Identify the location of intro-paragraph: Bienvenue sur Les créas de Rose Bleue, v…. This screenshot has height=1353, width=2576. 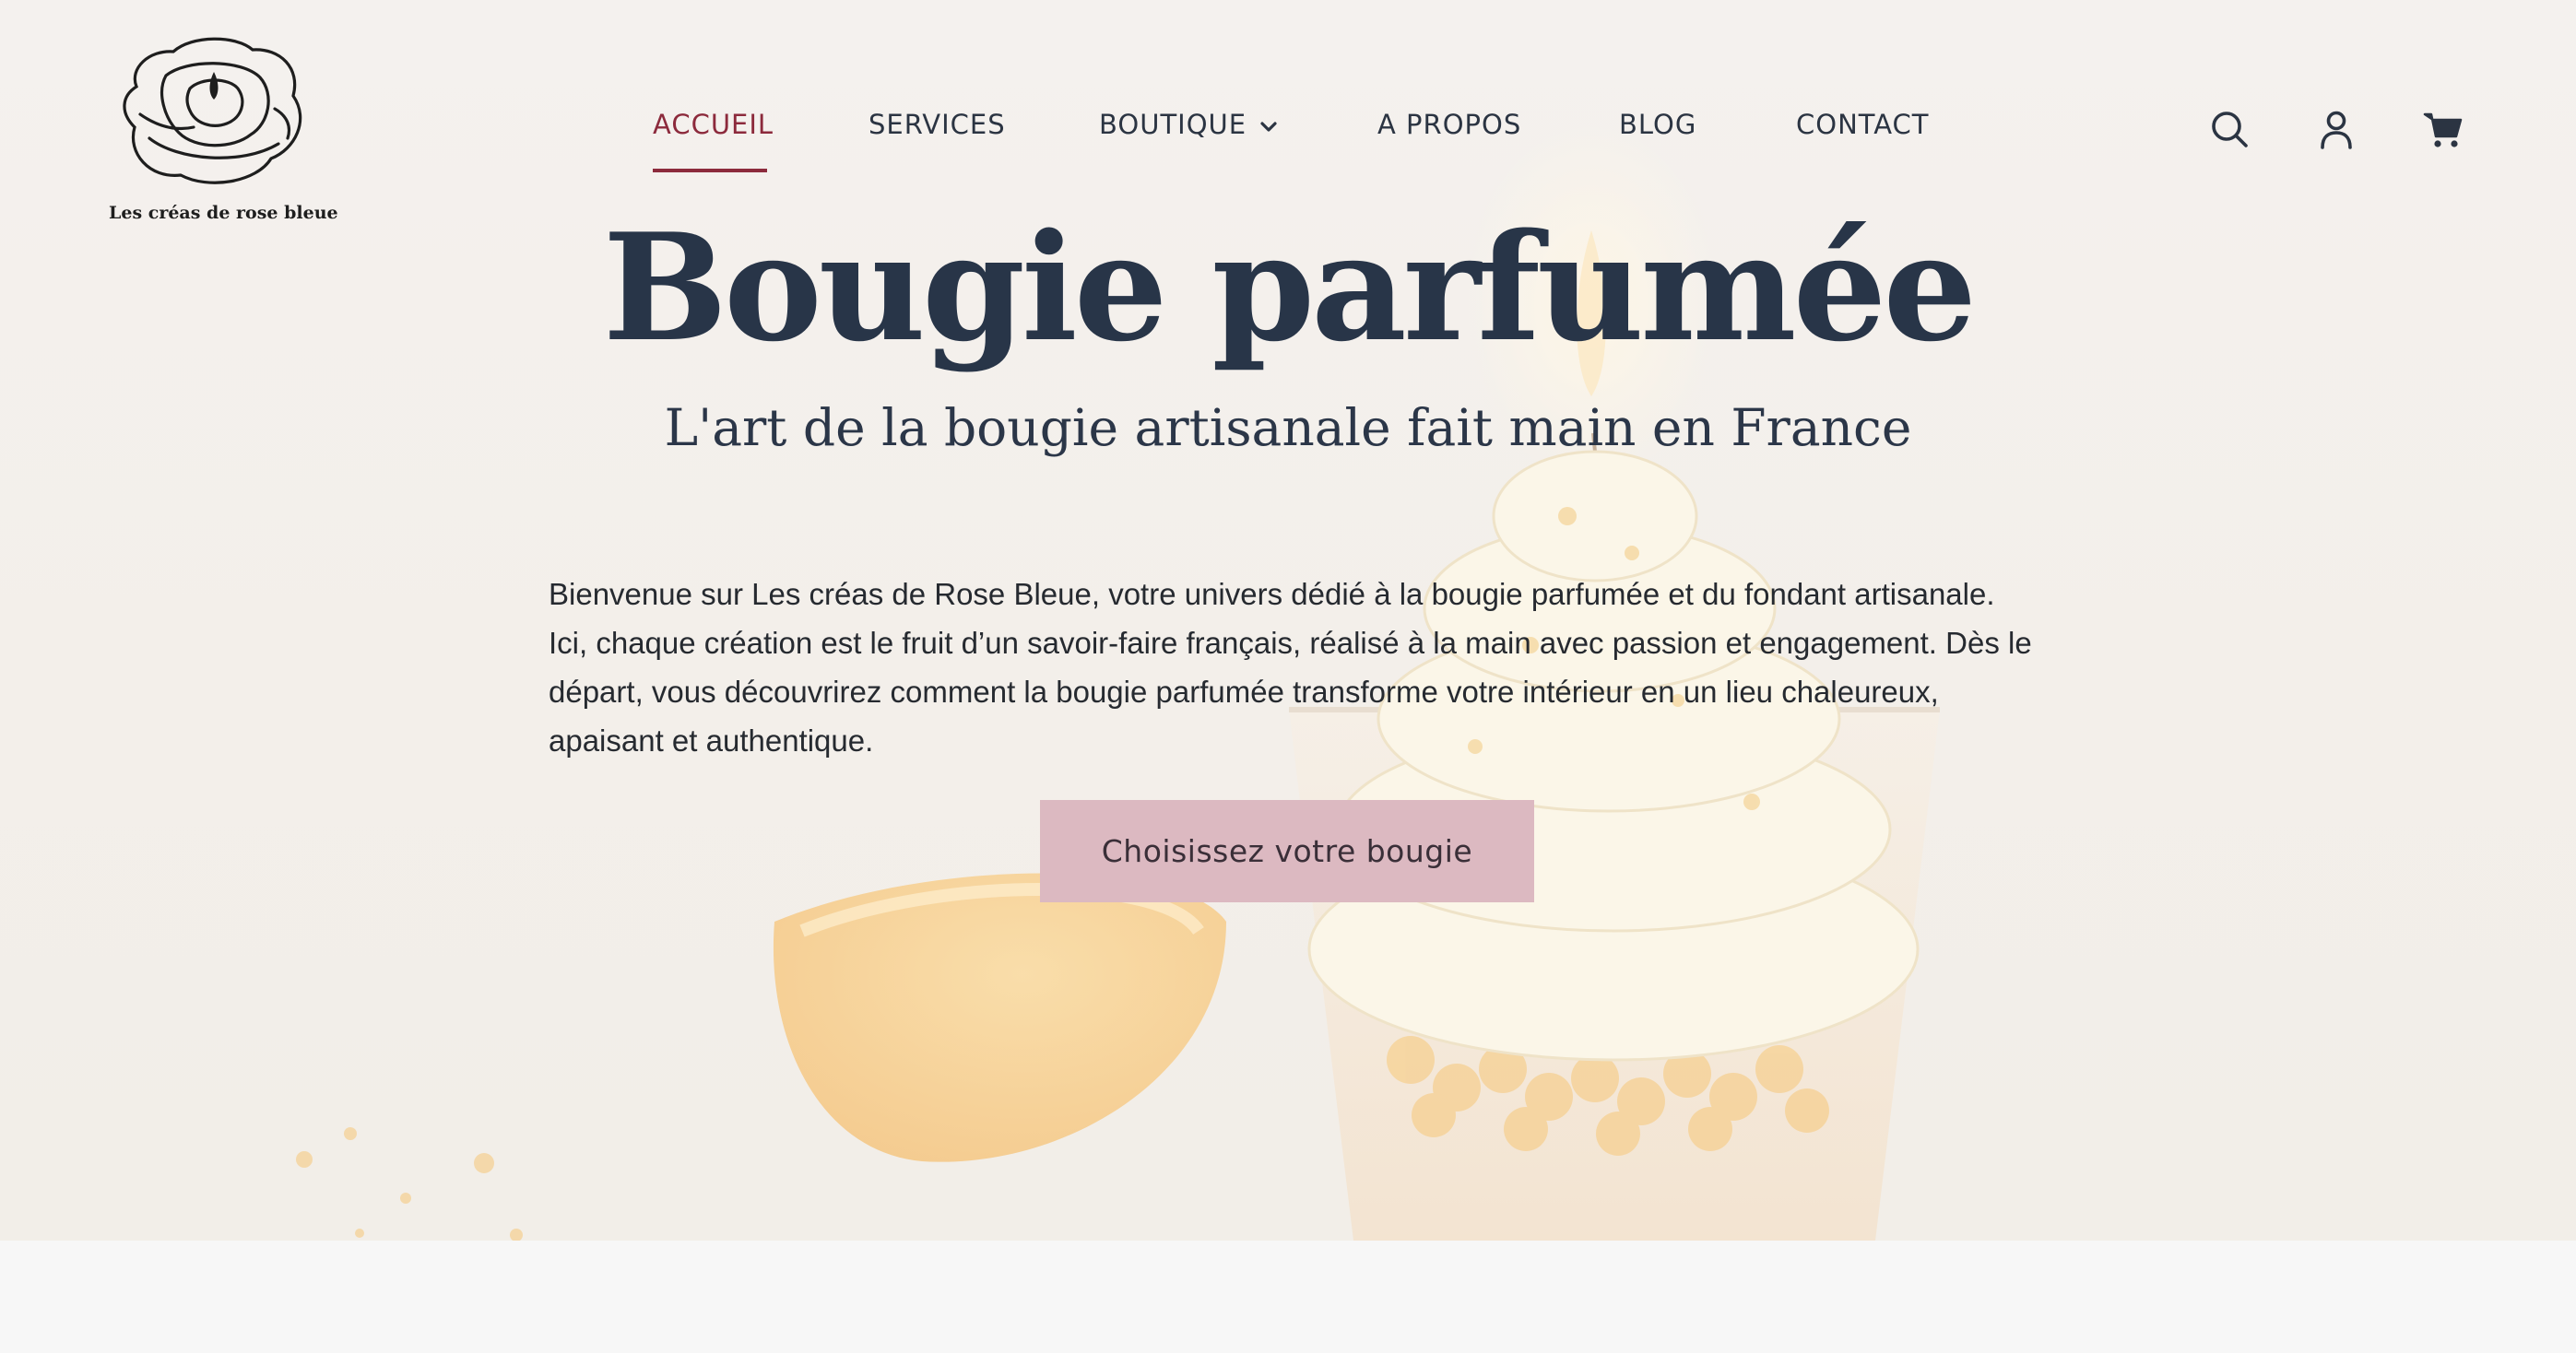
(1290, 667).